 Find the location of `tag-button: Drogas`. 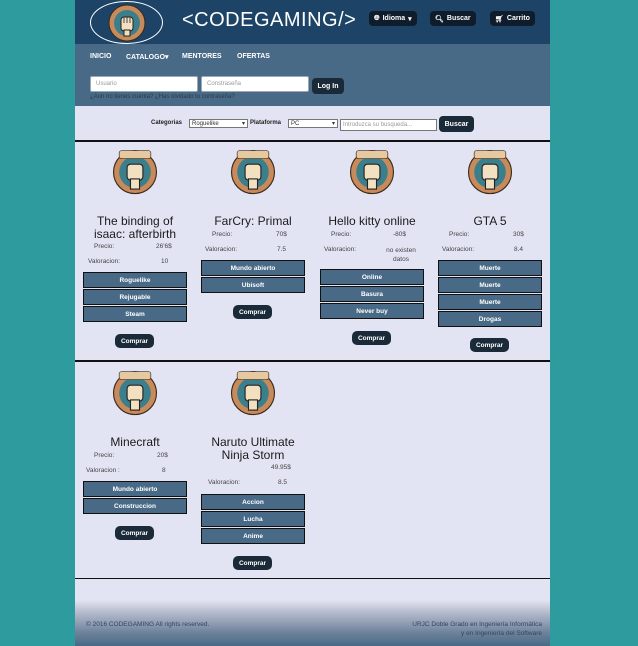

tag-button: Drogas is located at coordinates (490, 319).